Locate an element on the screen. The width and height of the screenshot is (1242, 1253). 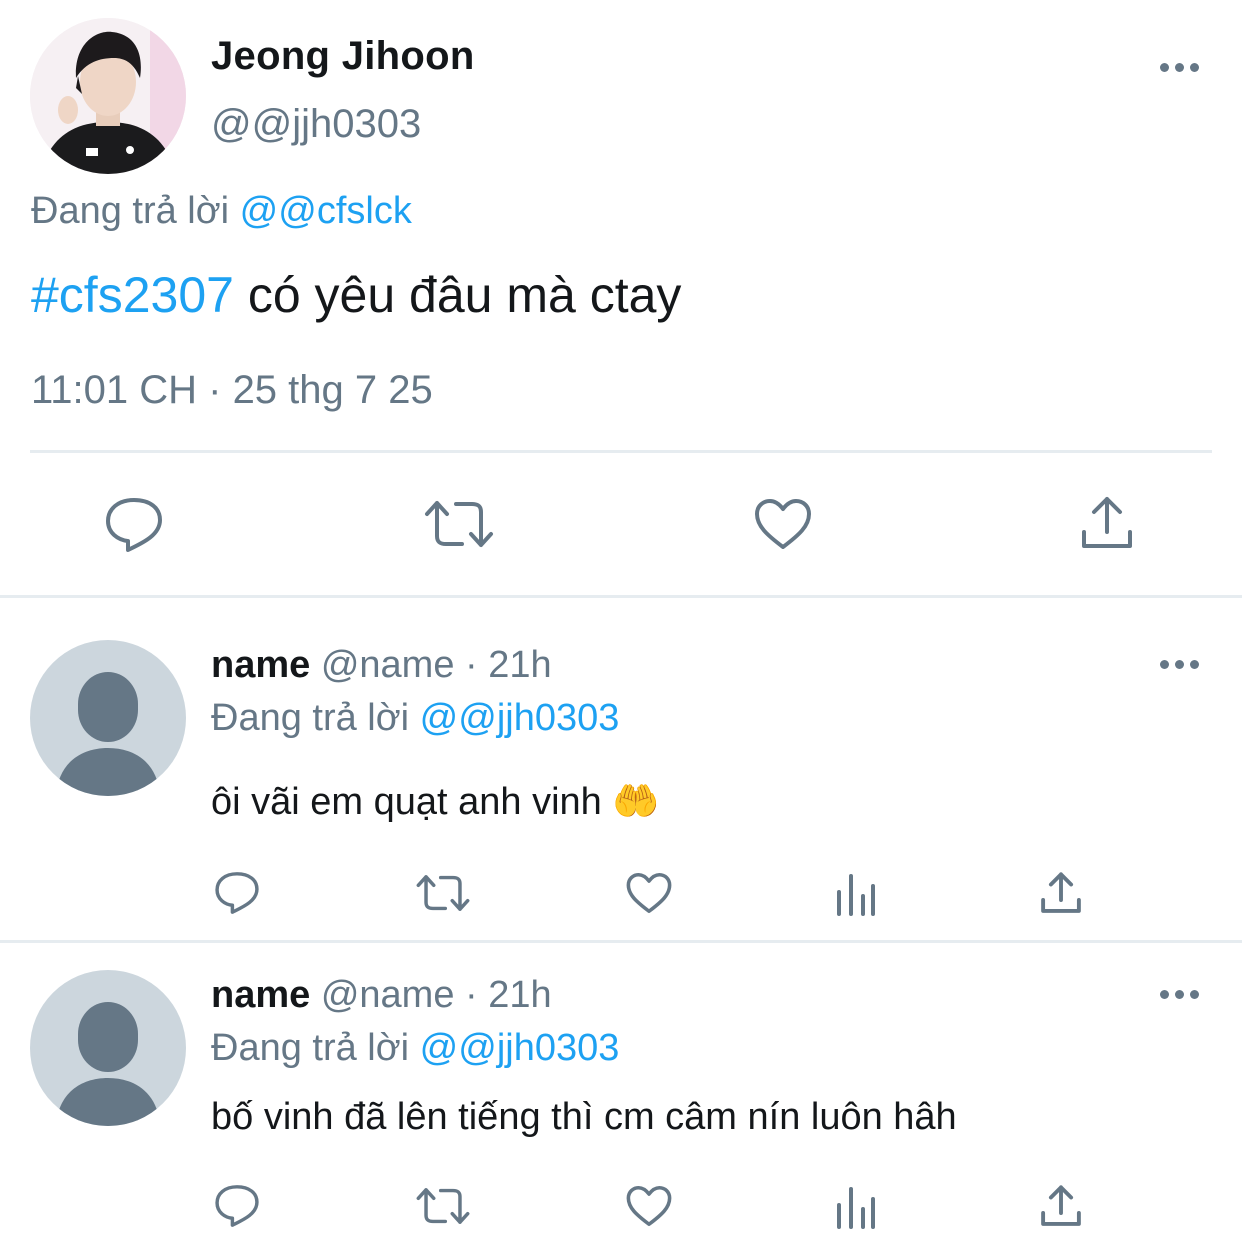
author-photo is located at coordinates (108, 96).